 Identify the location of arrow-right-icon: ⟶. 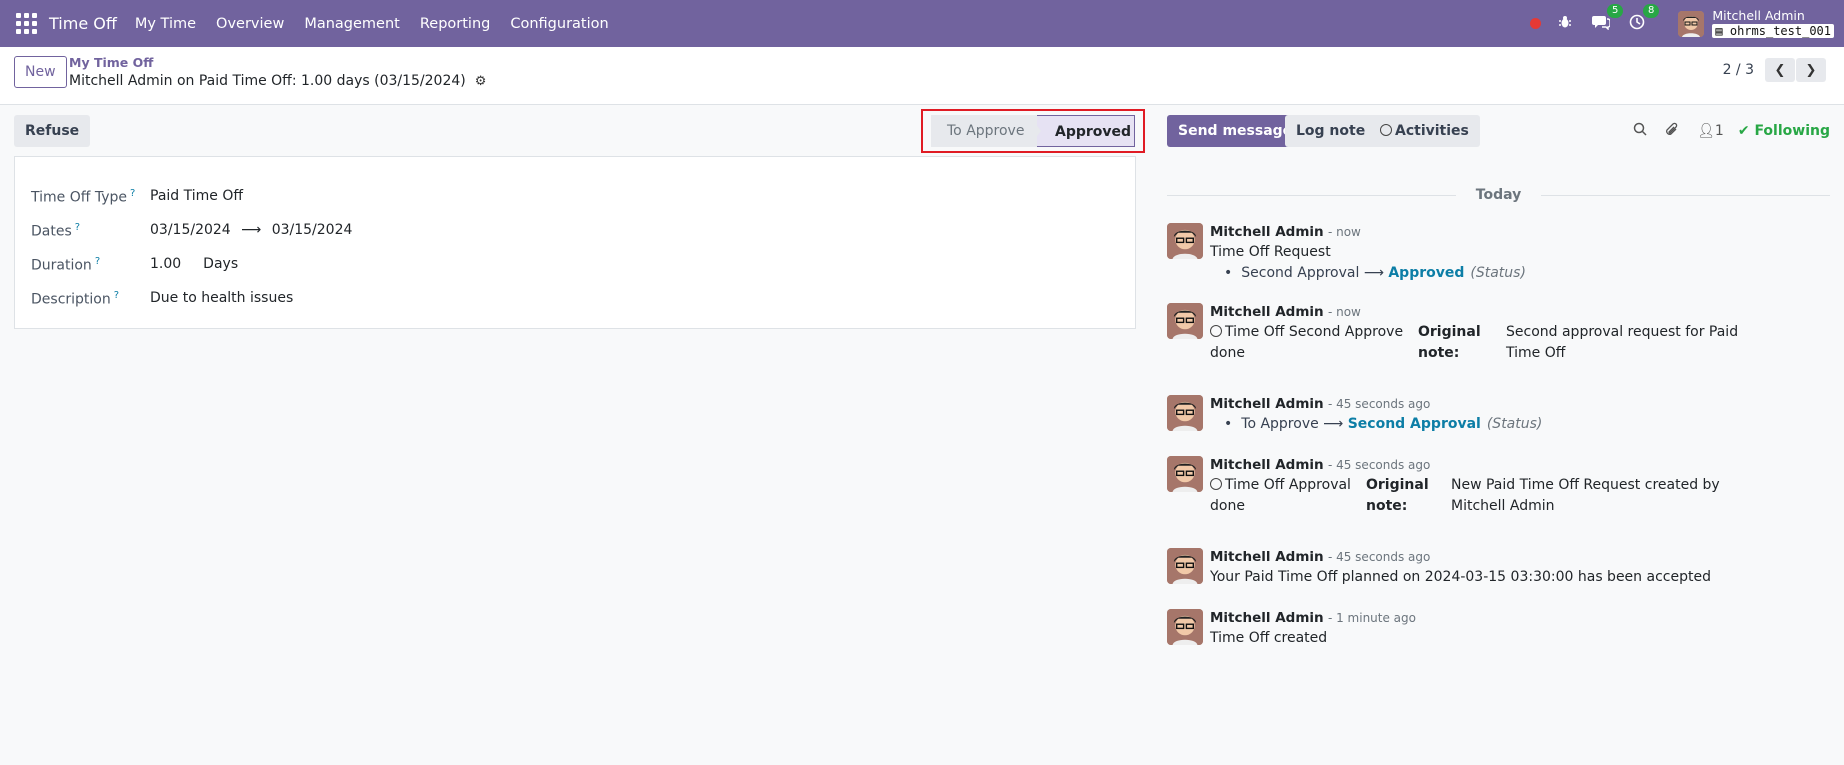
(1333, 424).